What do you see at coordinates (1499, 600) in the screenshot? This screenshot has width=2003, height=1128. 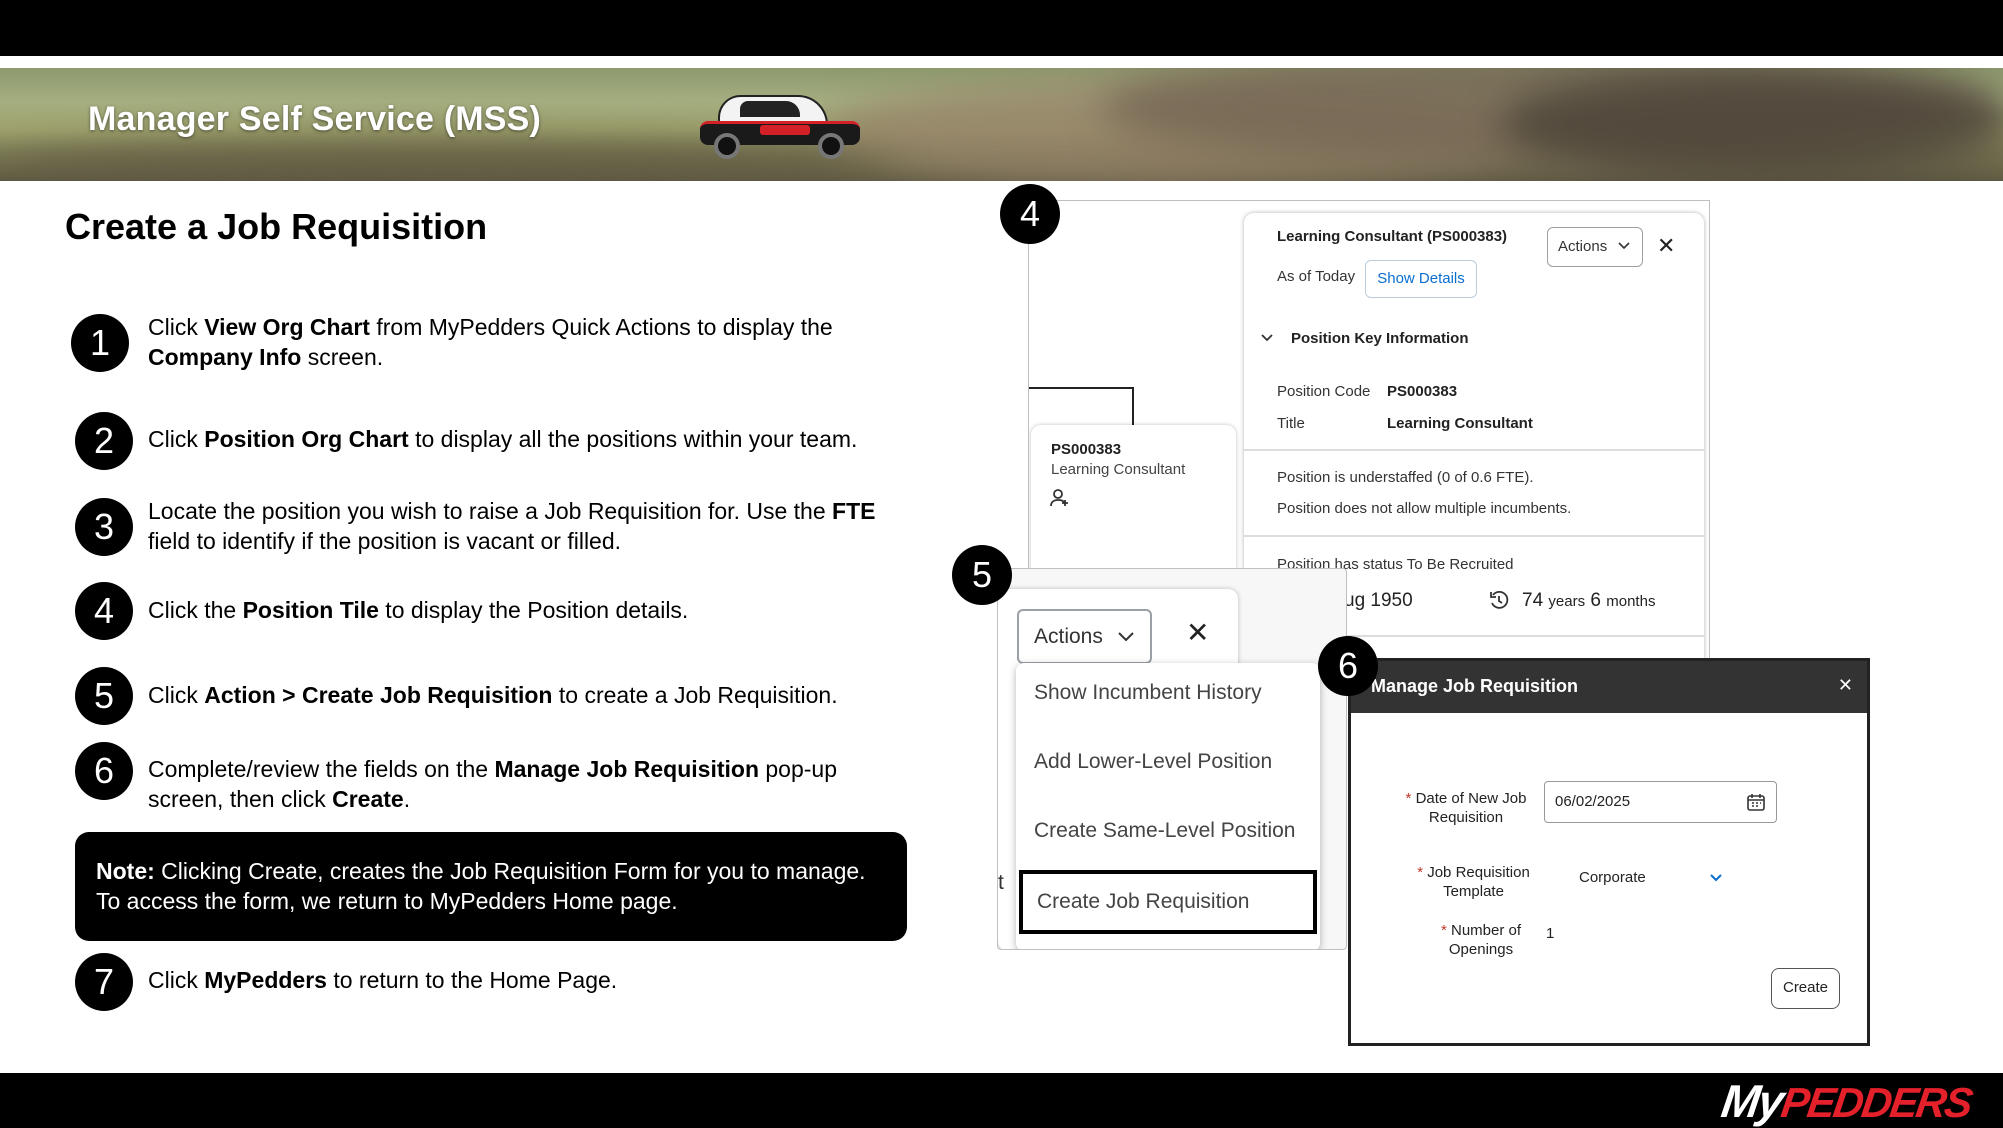 I see `history-icon` at bounding box center [1499, 600].